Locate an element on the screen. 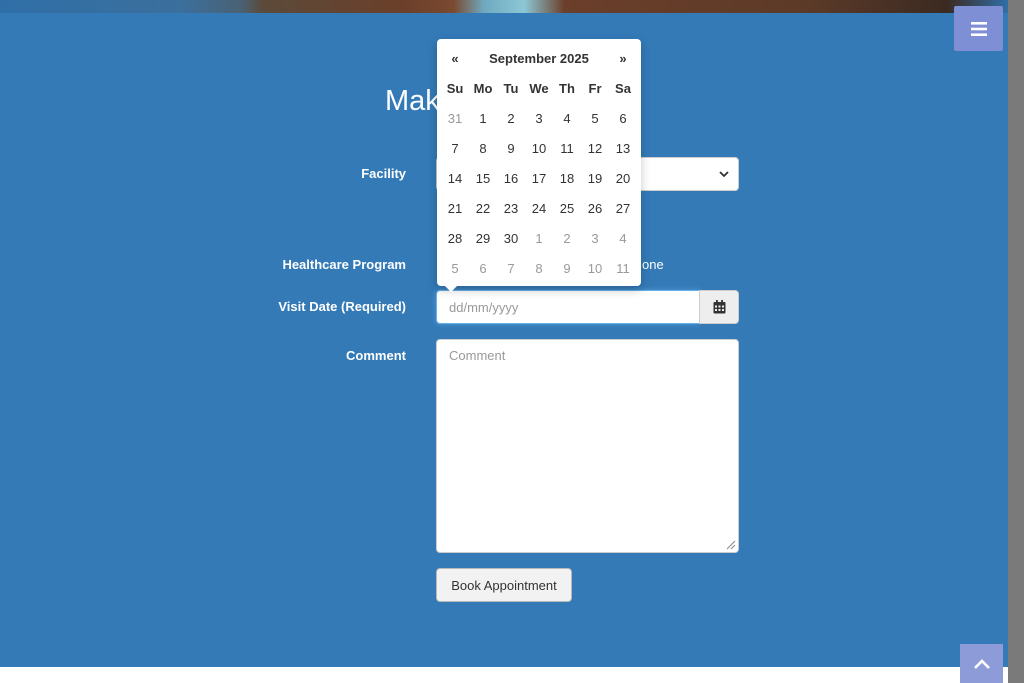  datepicker-day: 16 is located at coordinates (511, 178).